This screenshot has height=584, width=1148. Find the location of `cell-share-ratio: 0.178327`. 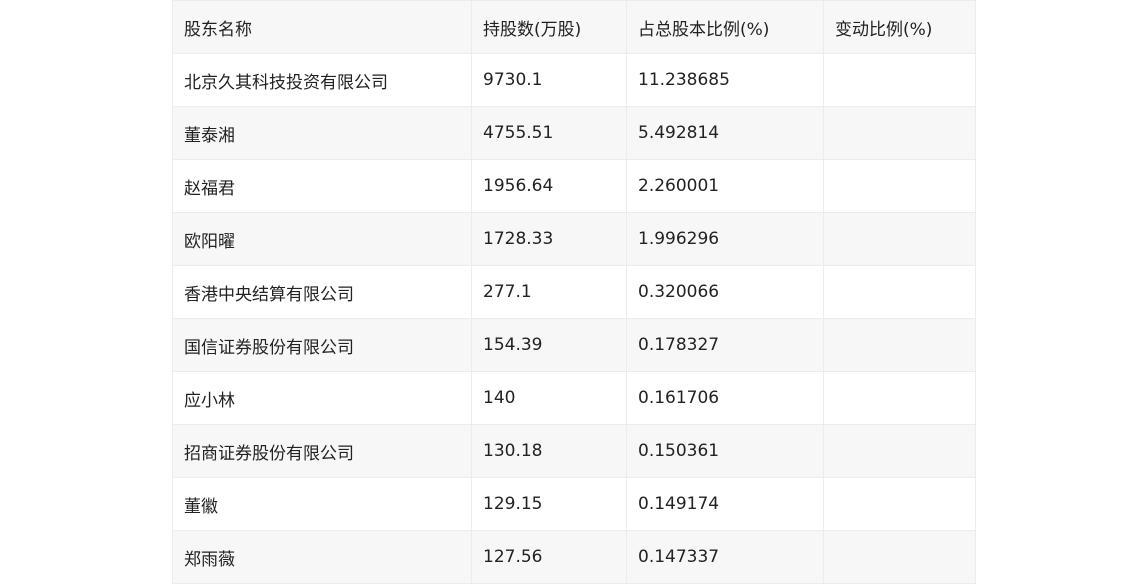

cell-share-ratio: 0.178327 is located at coordinates (725, 345).